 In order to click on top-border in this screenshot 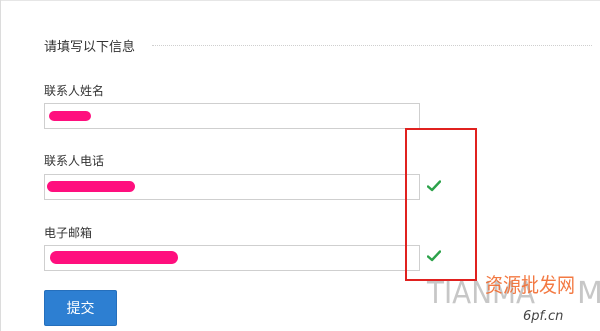, I will do `click(300, 0)`.